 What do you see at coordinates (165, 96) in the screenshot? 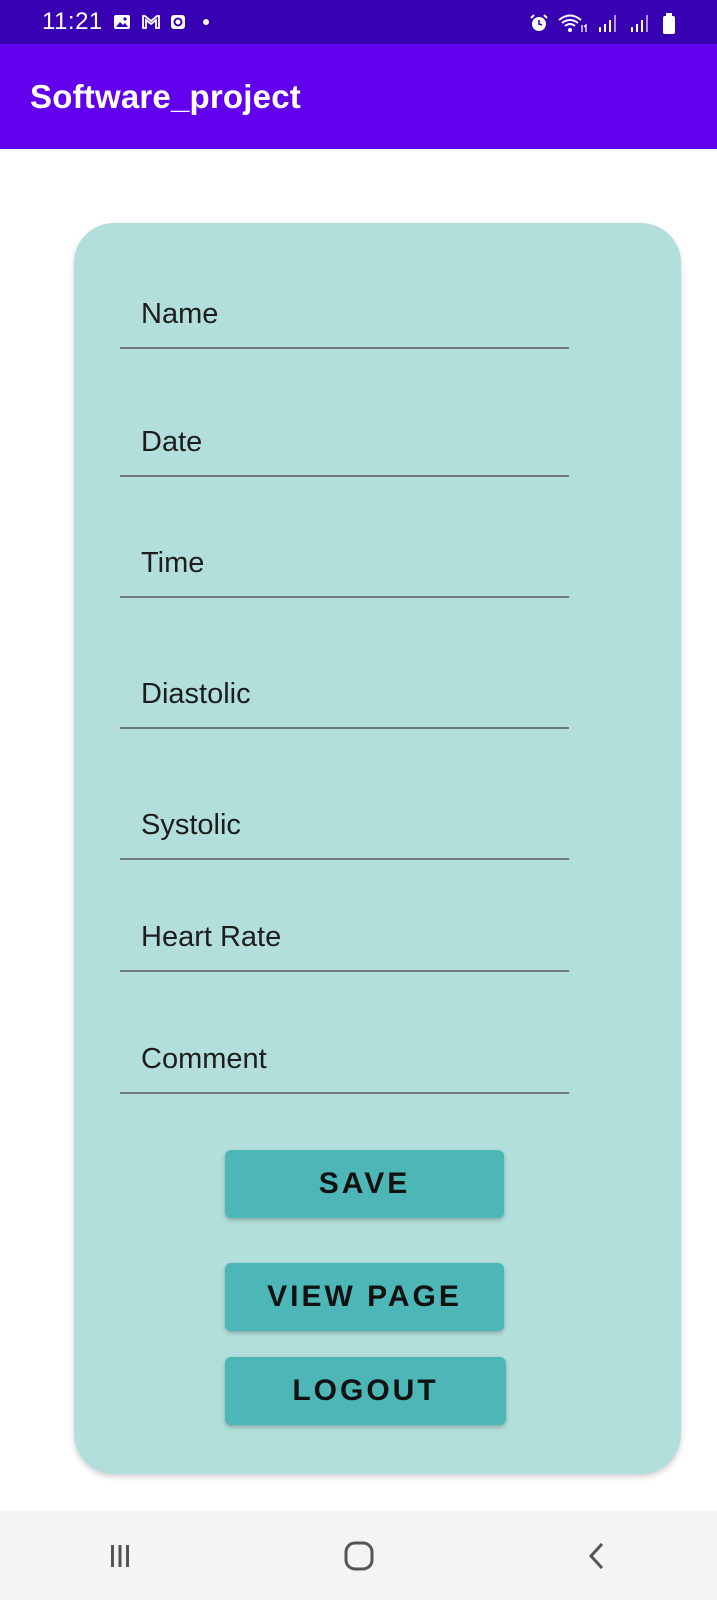
I see `app-title: Software_project` at bounding box center [165, 96].